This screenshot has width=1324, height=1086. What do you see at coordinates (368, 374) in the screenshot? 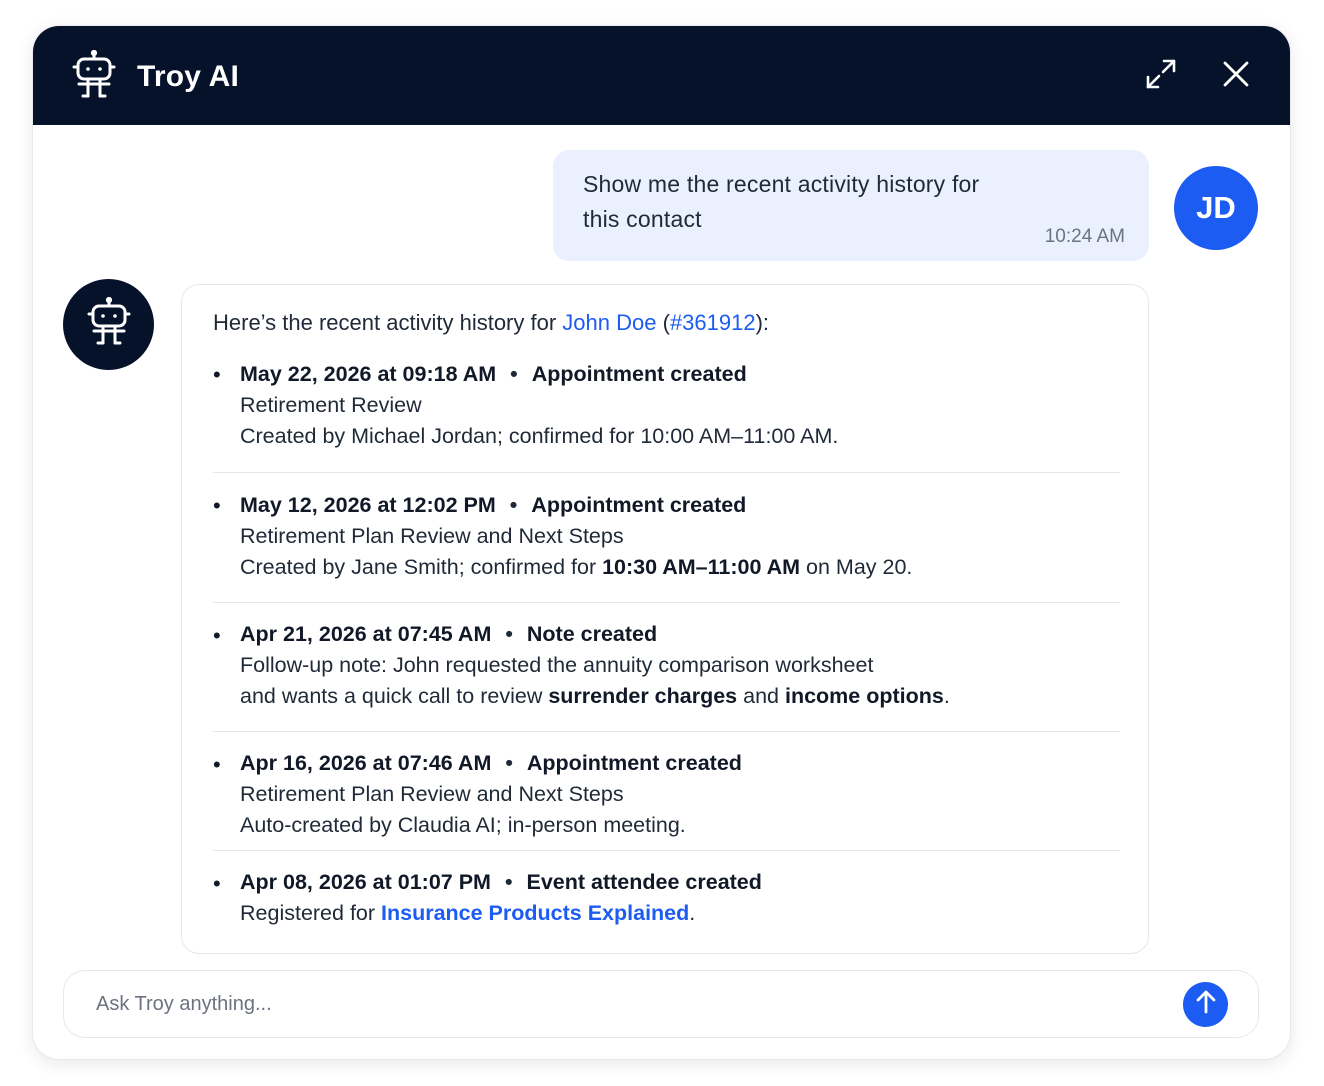
I see `activity-datetime: May 22, 2026 at 09:18 AM` at bounding box center [368, 374].